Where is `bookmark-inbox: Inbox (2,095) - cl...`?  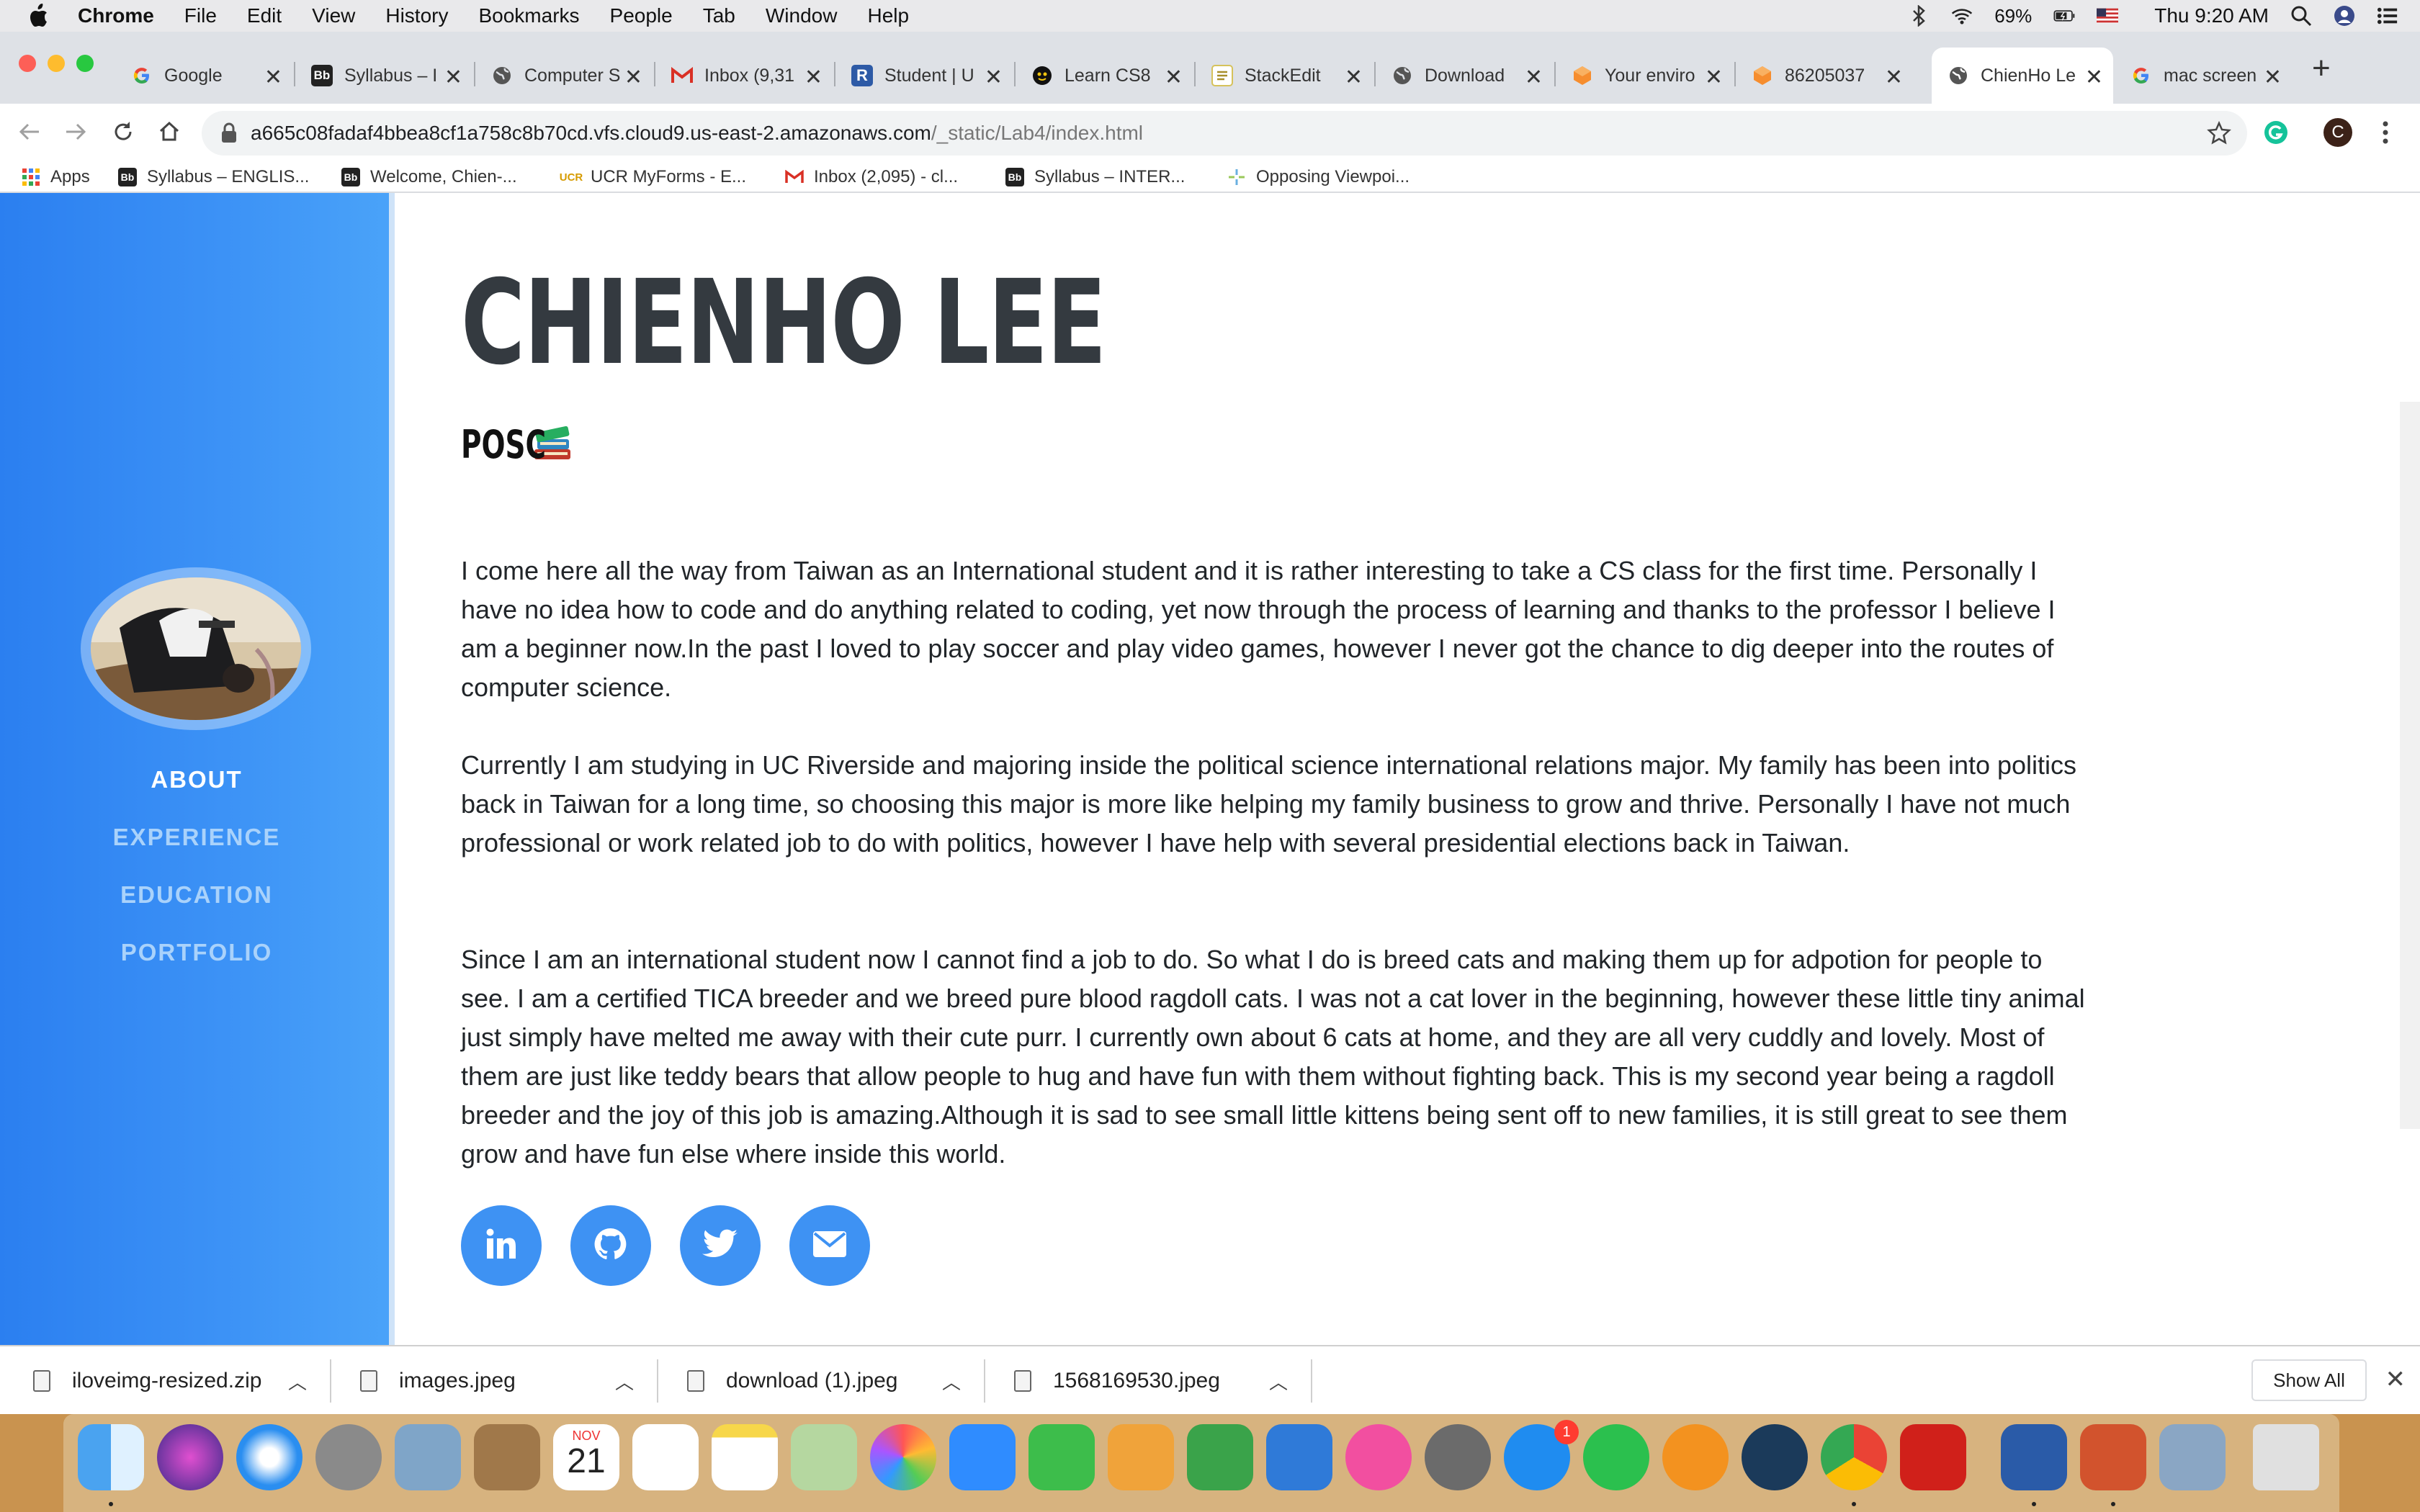
bookmark-inbox: Inbox (2,095) - cl... is located at coordinates (872, 177).